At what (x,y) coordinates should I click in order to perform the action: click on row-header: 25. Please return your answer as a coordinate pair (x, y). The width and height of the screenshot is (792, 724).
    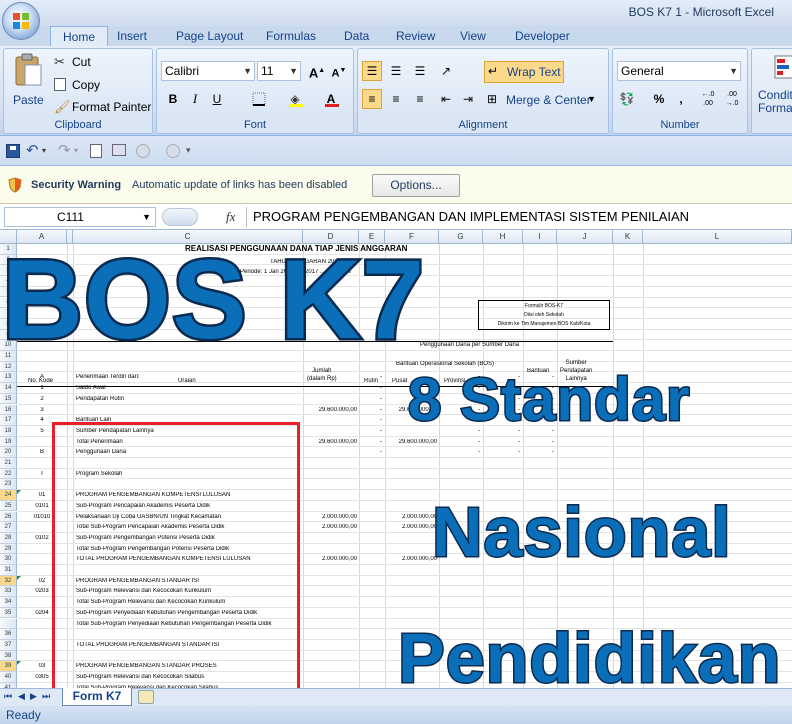
    Looking at the image, I should click on (8, 506).